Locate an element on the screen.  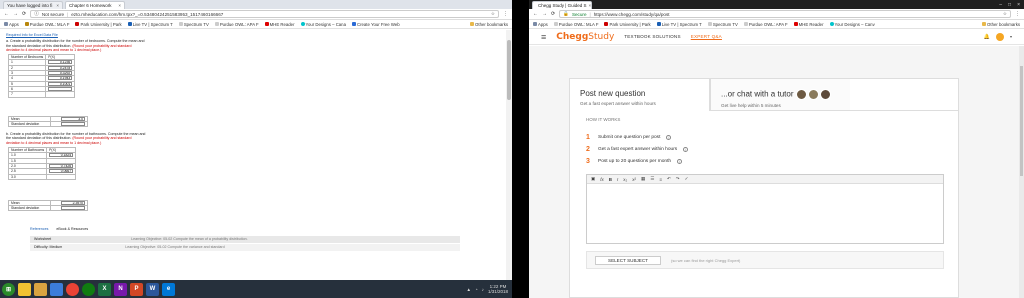
bell-icon: 🔔 is located at coordinates (987, 37).